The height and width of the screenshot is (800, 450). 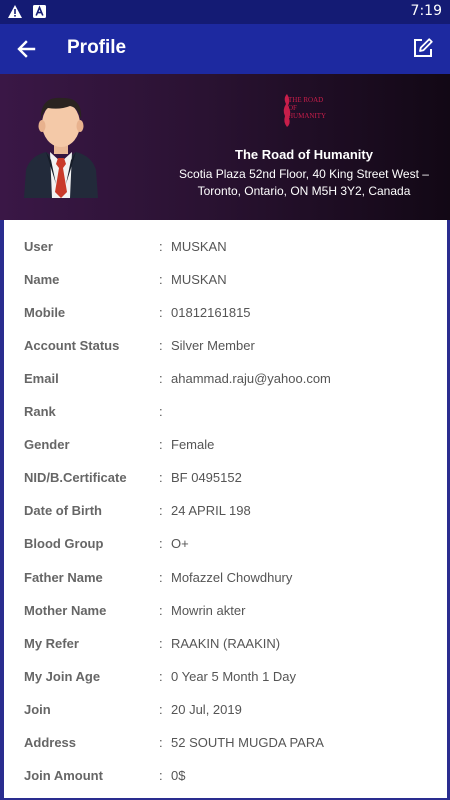 I want to click on organization-logo: THE ROAD OF HUMANITY, so click(x=305, y=111).